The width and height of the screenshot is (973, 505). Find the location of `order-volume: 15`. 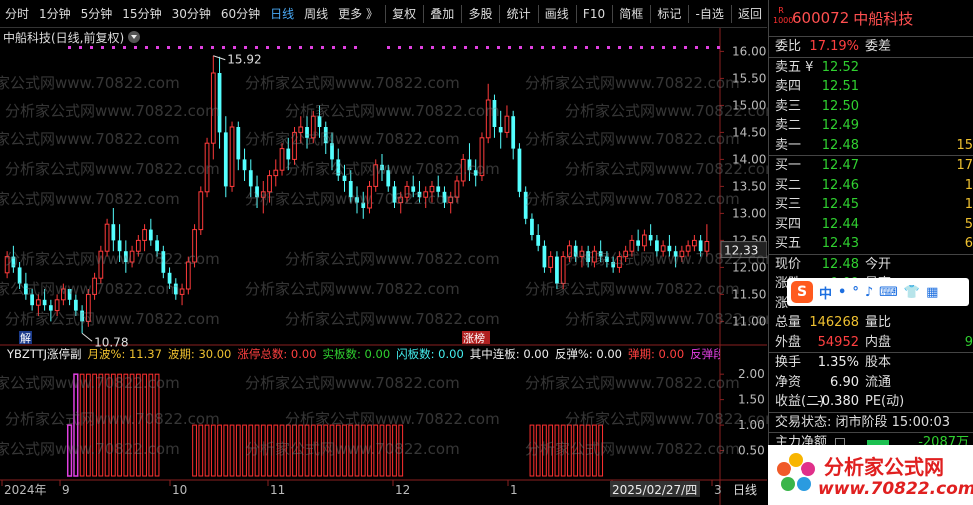

order-volume: 15 is located at coordinates (964, 145).